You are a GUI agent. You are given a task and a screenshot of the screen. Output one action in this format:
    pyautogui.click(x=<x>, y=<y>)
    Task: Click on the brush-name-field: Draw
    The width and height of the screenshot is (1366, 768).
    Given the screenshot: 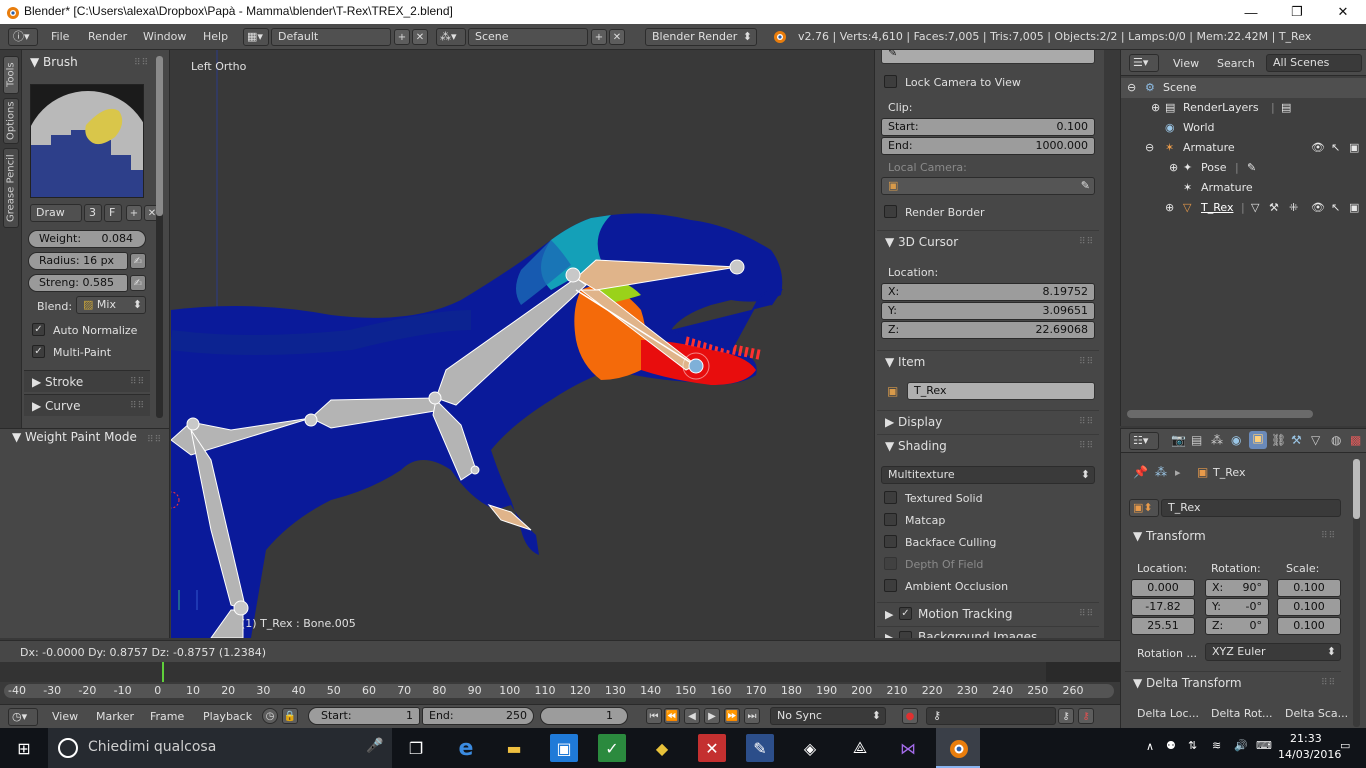 What is the action you would take?
    pyautogui.click(x=56, y=213)
    